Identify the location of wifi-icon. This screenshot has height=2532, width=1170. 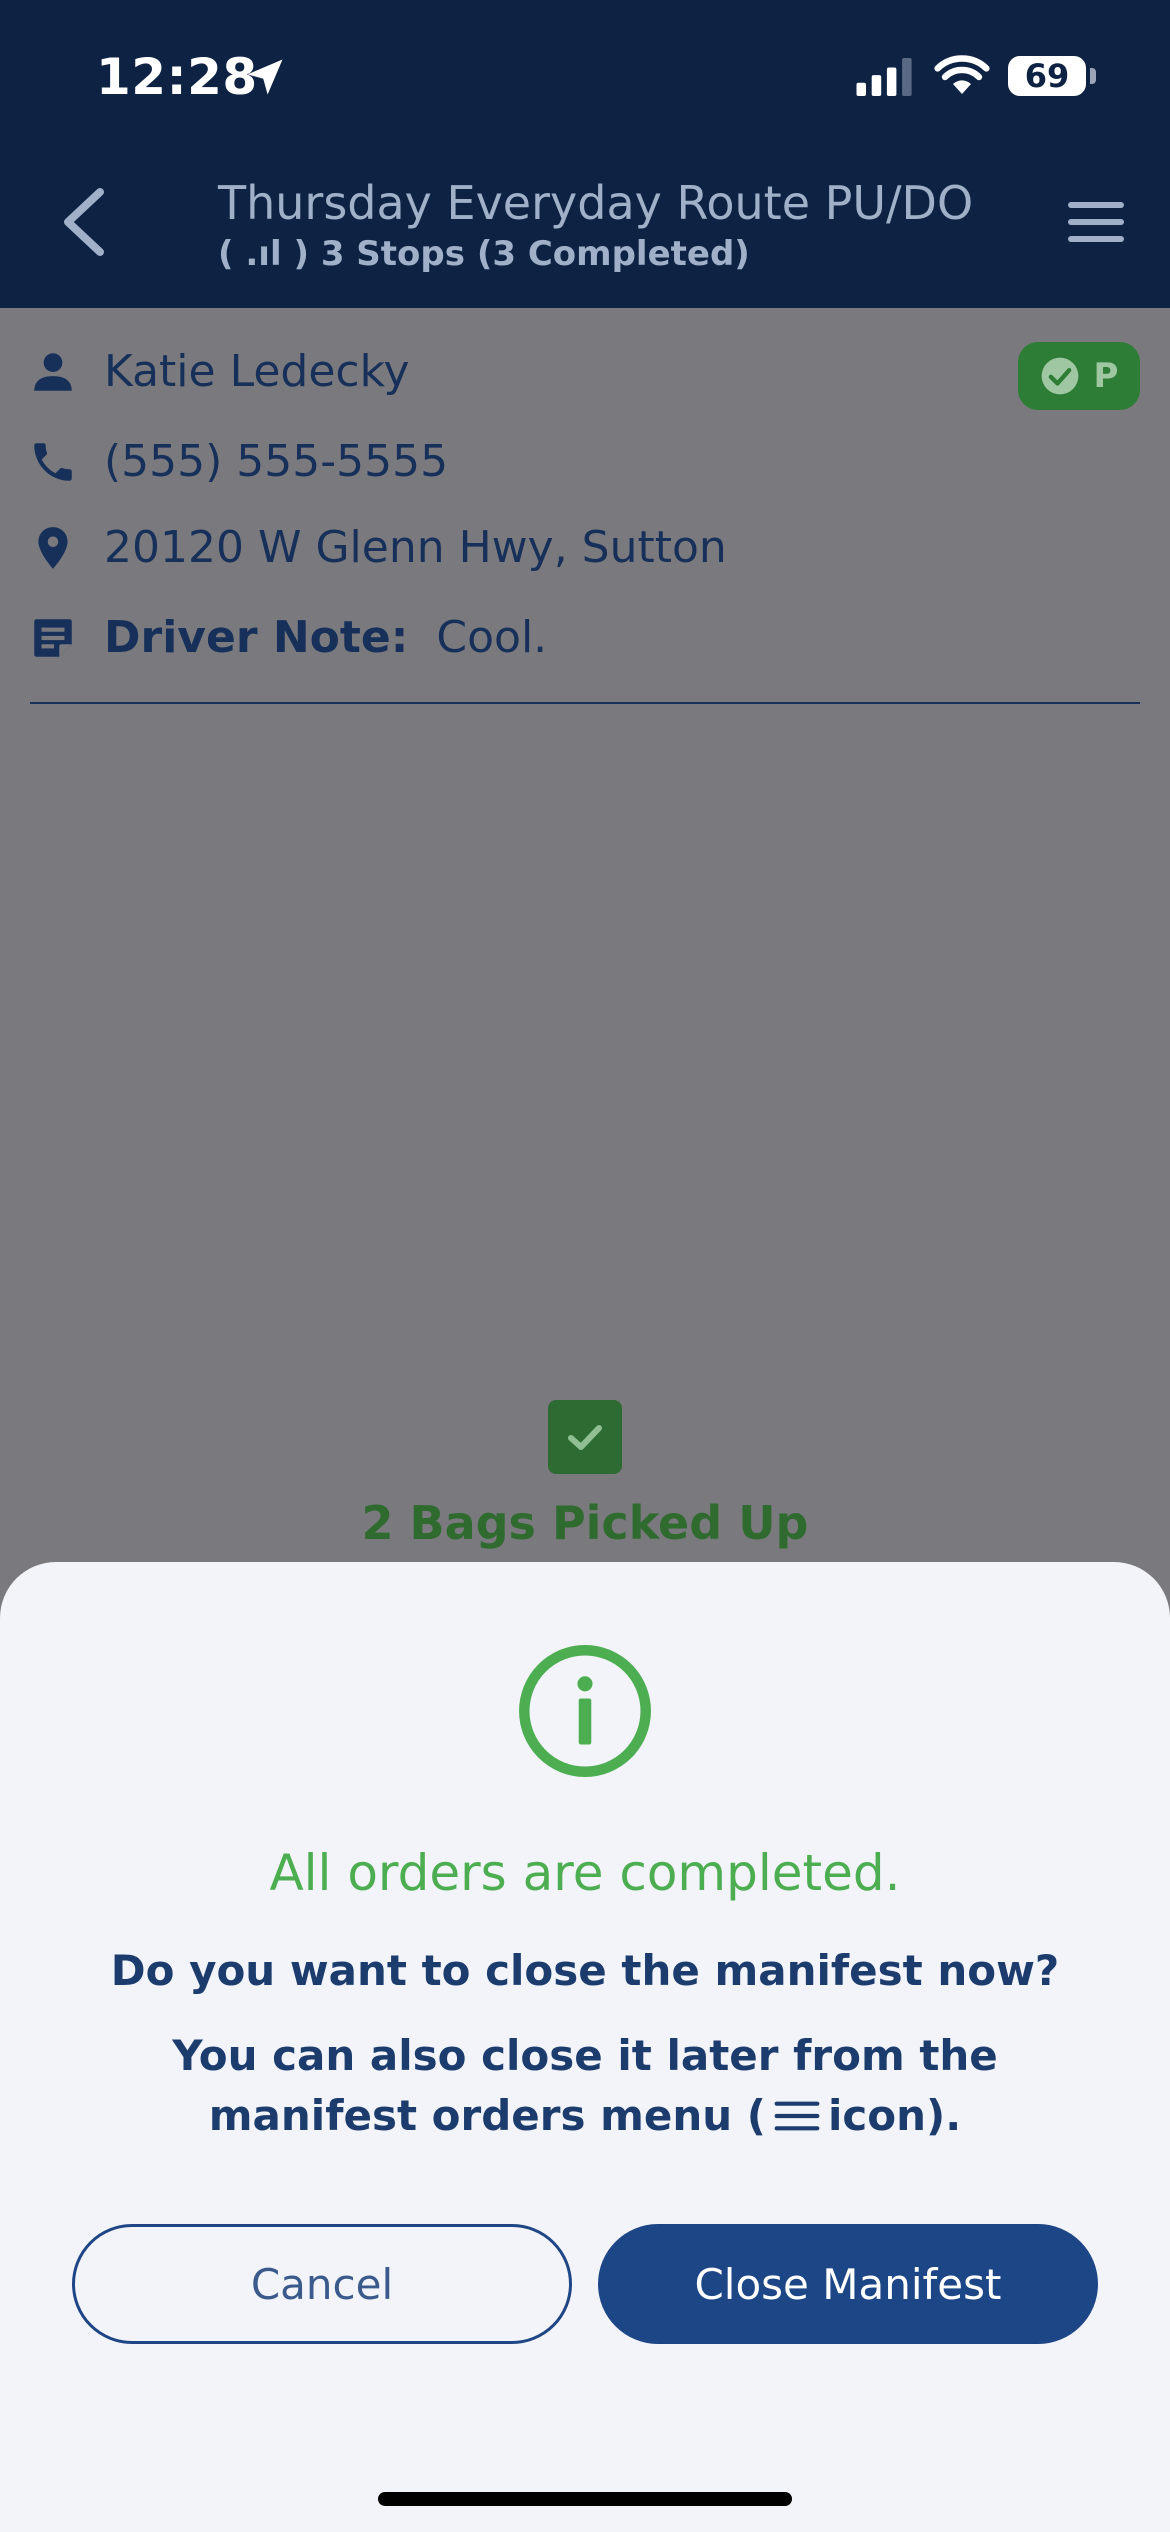
(962, 74).